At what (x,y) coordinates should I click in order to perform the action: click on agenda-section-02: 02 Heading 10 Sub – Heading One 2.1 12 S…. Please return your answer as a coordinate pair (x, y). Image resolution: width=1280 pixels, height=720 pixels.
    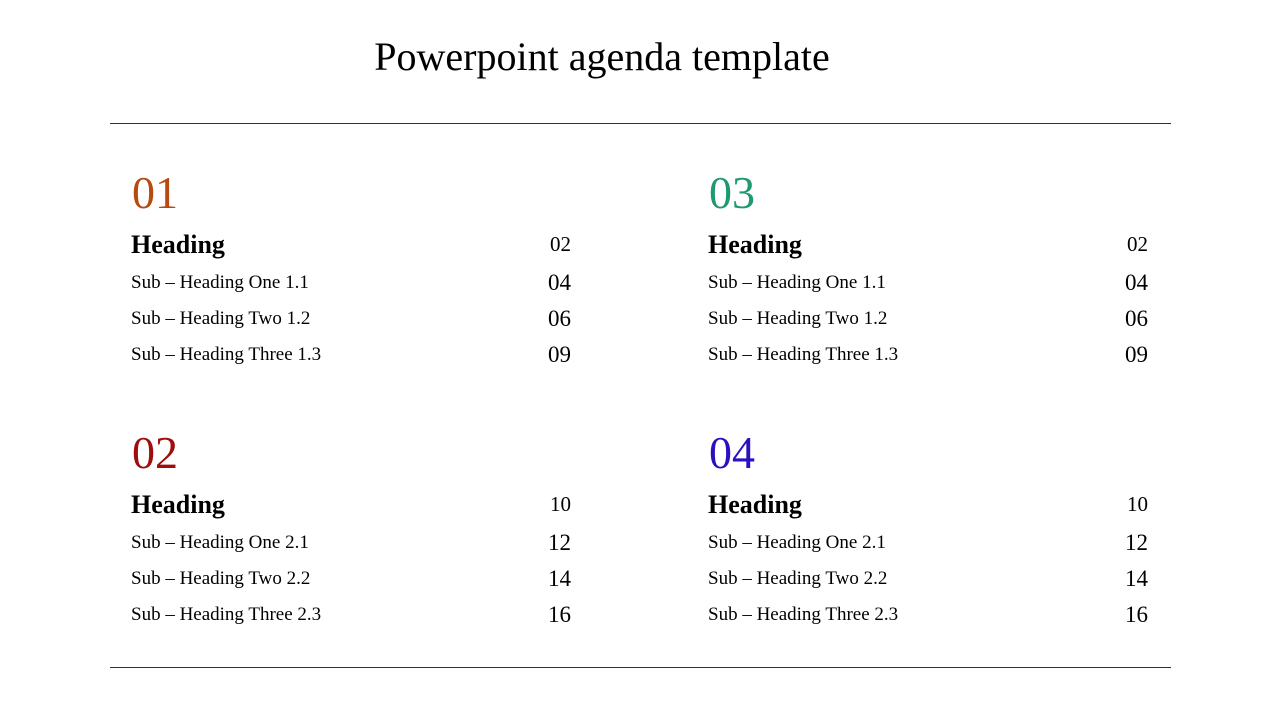
    Looking at the image, I should click on (351, 533).